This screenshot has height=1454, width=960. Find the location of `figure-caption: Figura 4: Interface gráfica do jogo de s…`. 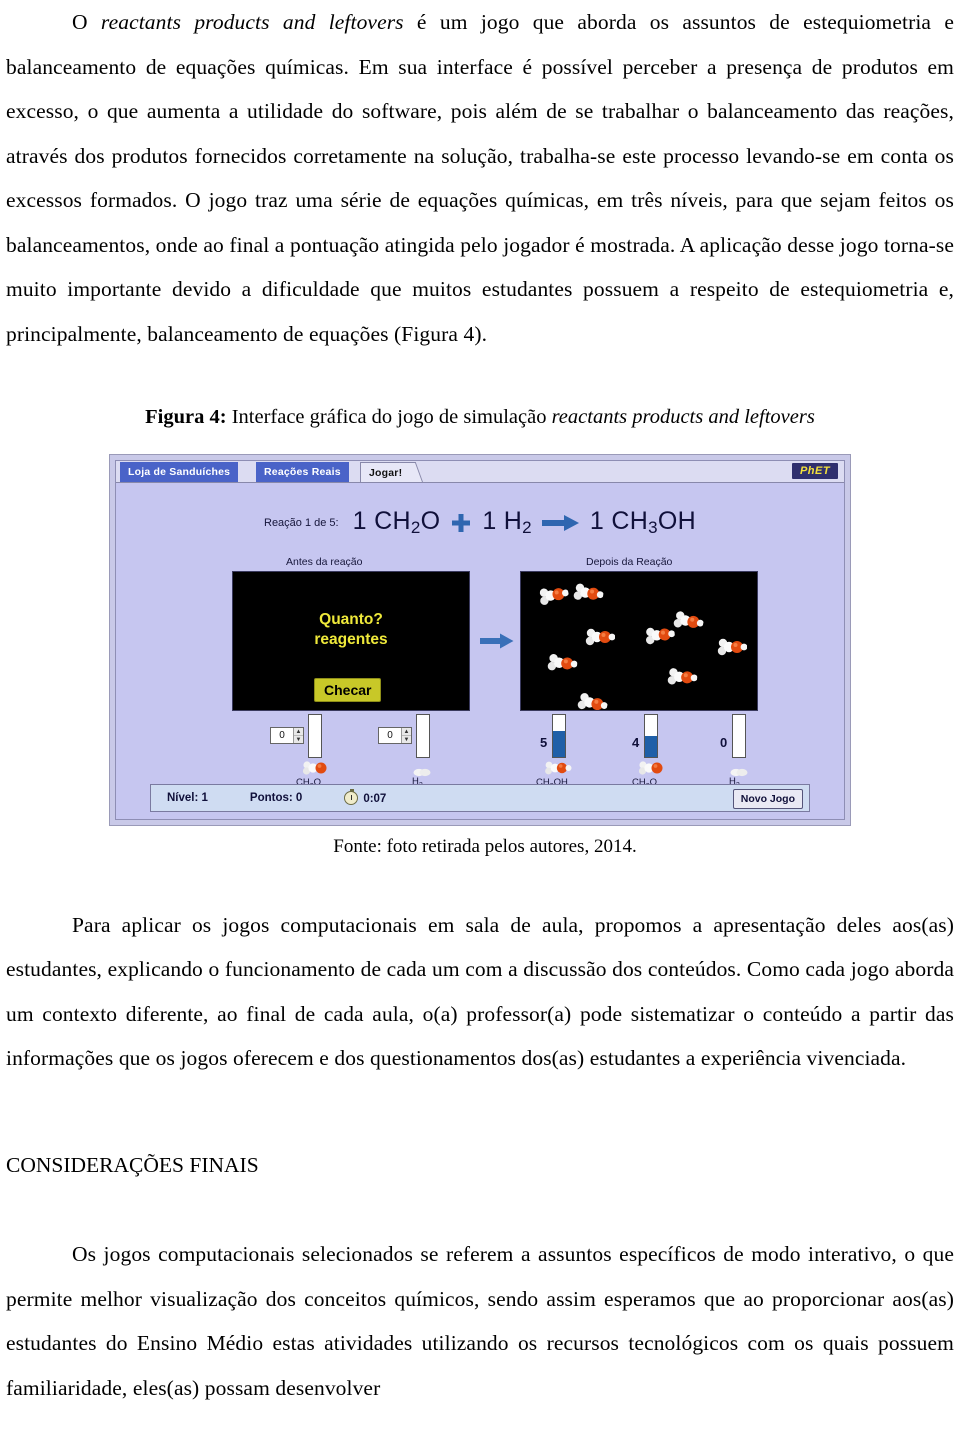

figure-caption: Figura 4: Interface gráfica do jogo de s… is located at coordinates (480, 394).